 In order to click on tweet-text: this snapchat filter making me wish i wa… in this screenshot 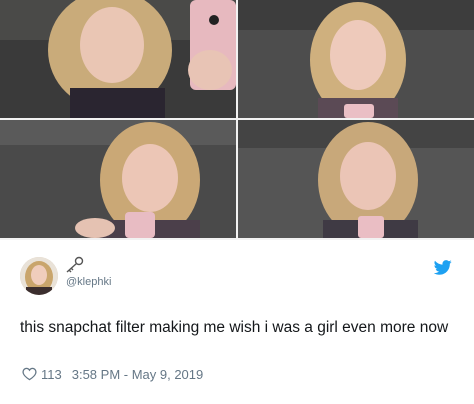, I will do `click(234, 327)`.